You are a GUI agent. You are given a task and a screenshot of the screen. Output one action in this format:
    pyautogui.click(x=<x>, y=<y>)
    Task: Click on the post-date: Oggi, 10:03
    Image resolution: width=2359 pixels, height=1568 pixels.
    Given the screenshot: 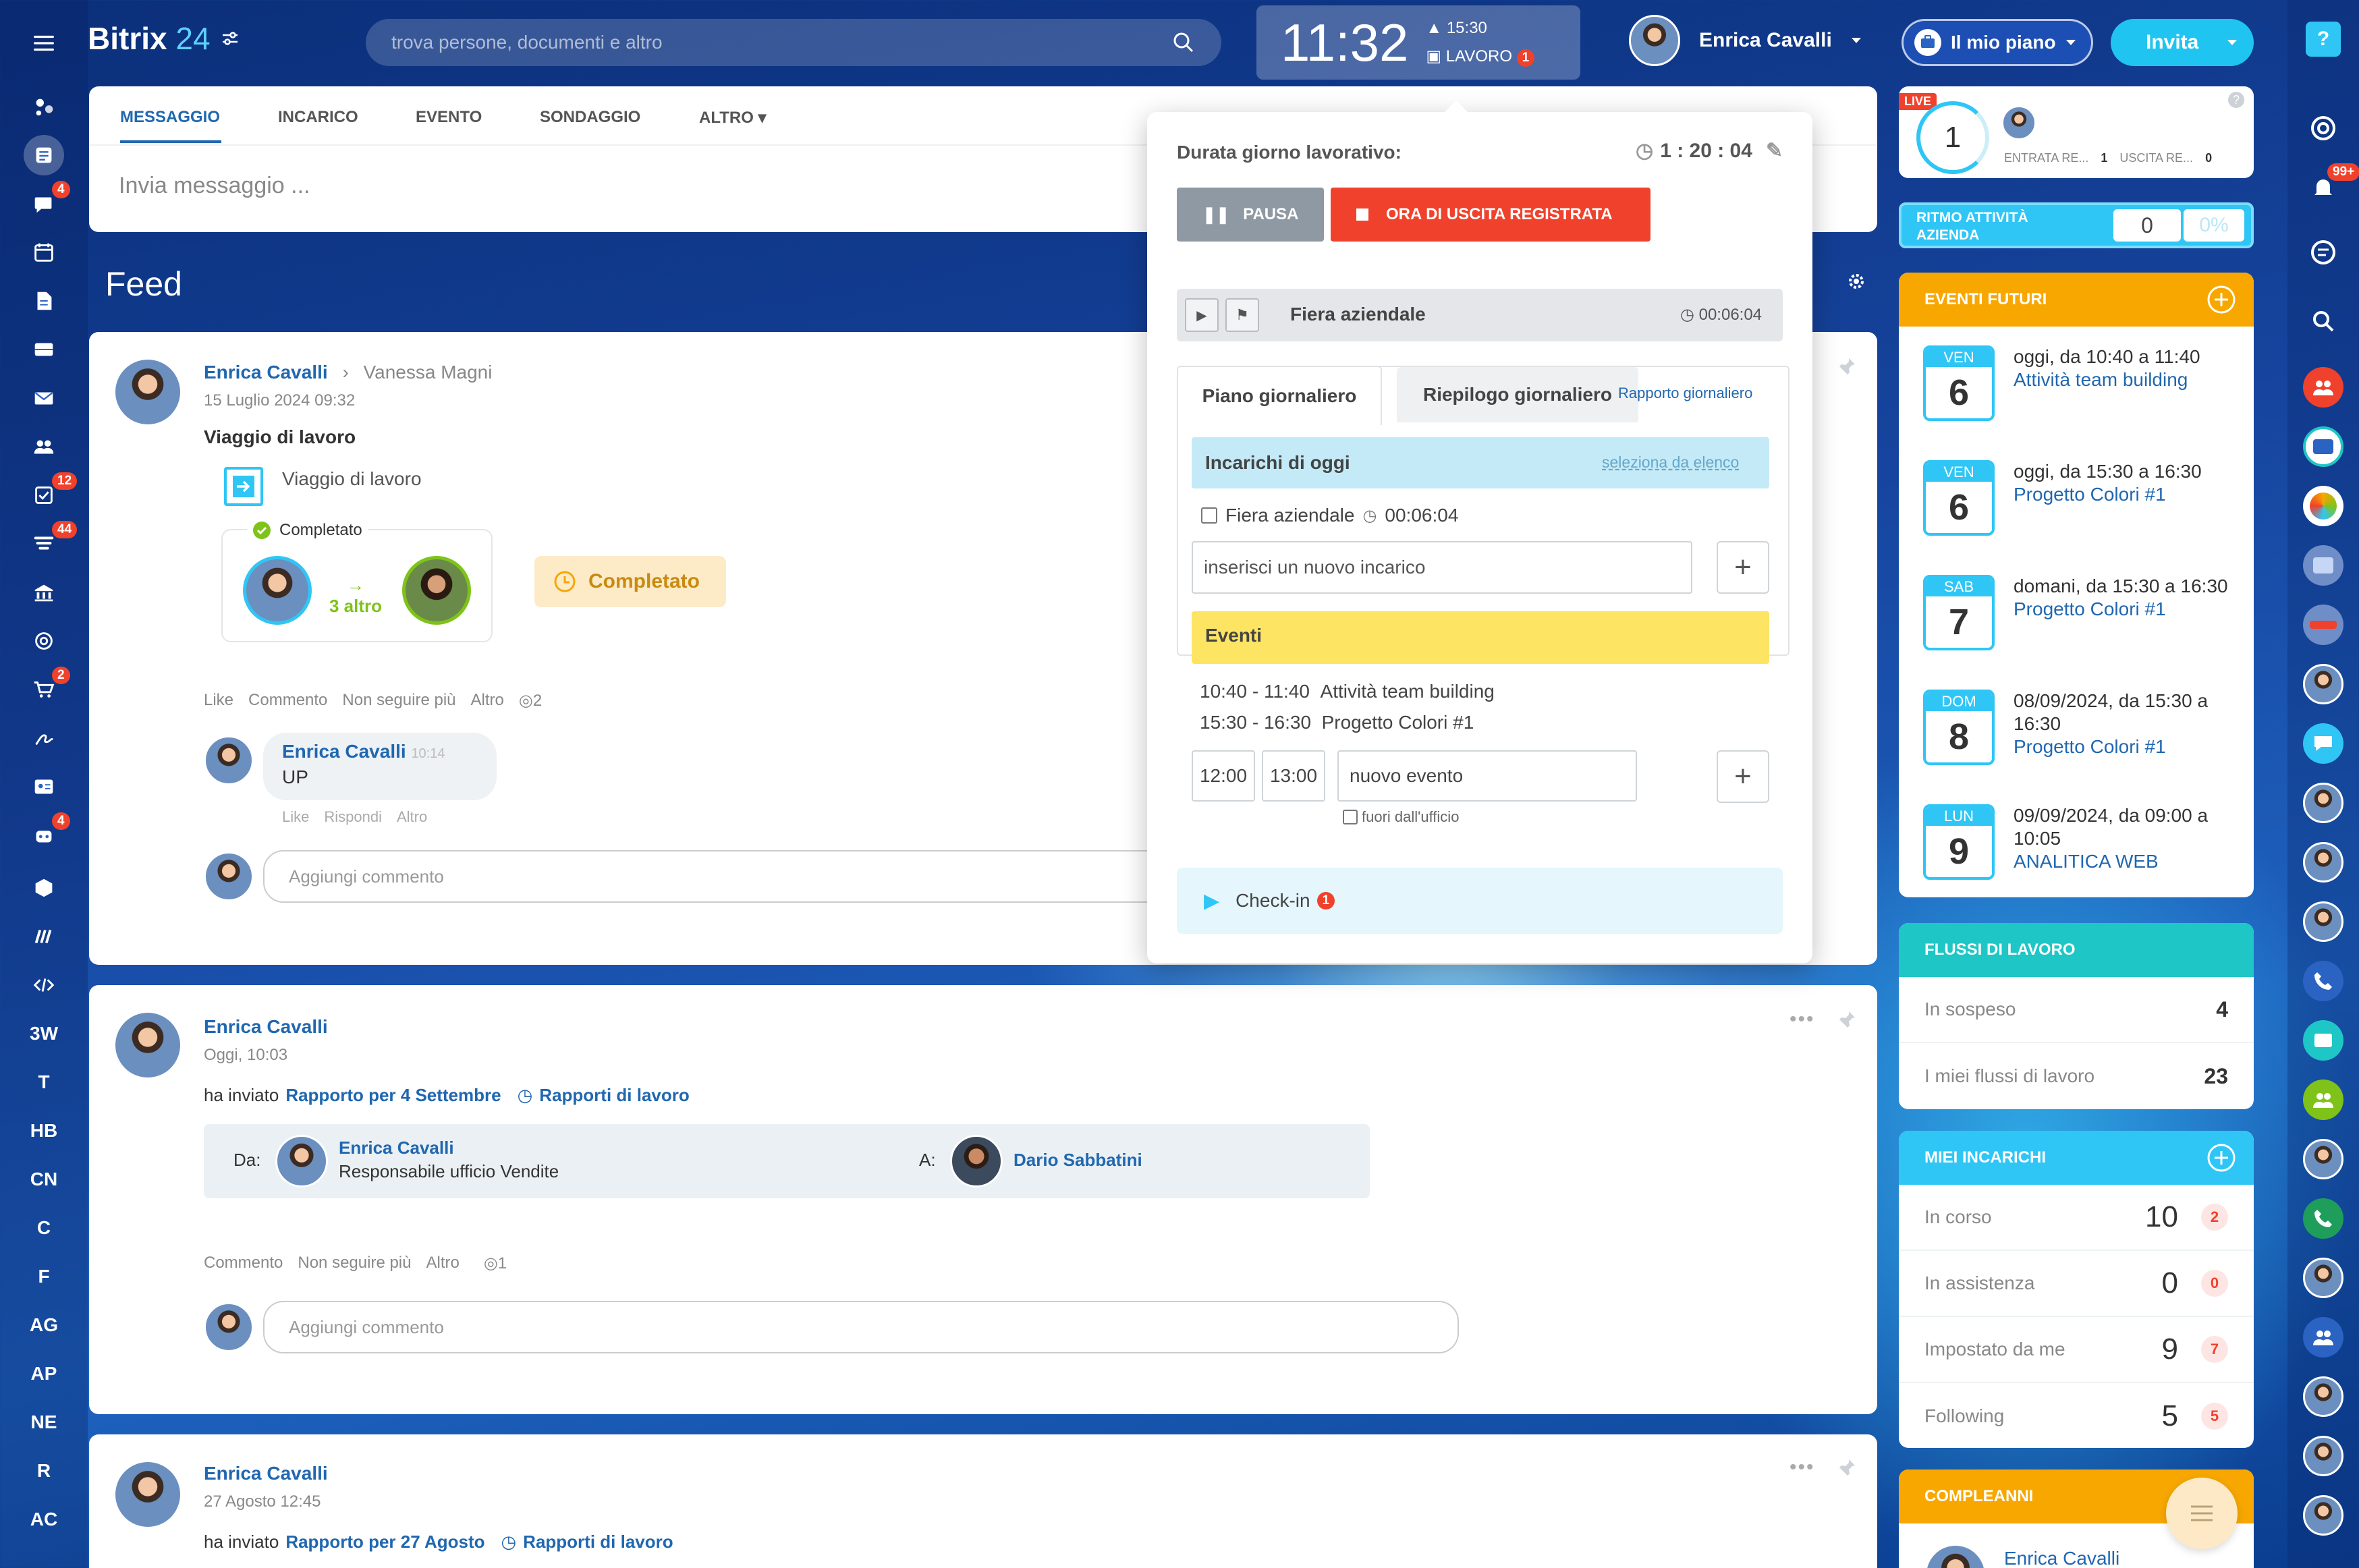 What is the action you would take?
    pyautogui.click(x=246, y=1055)
    